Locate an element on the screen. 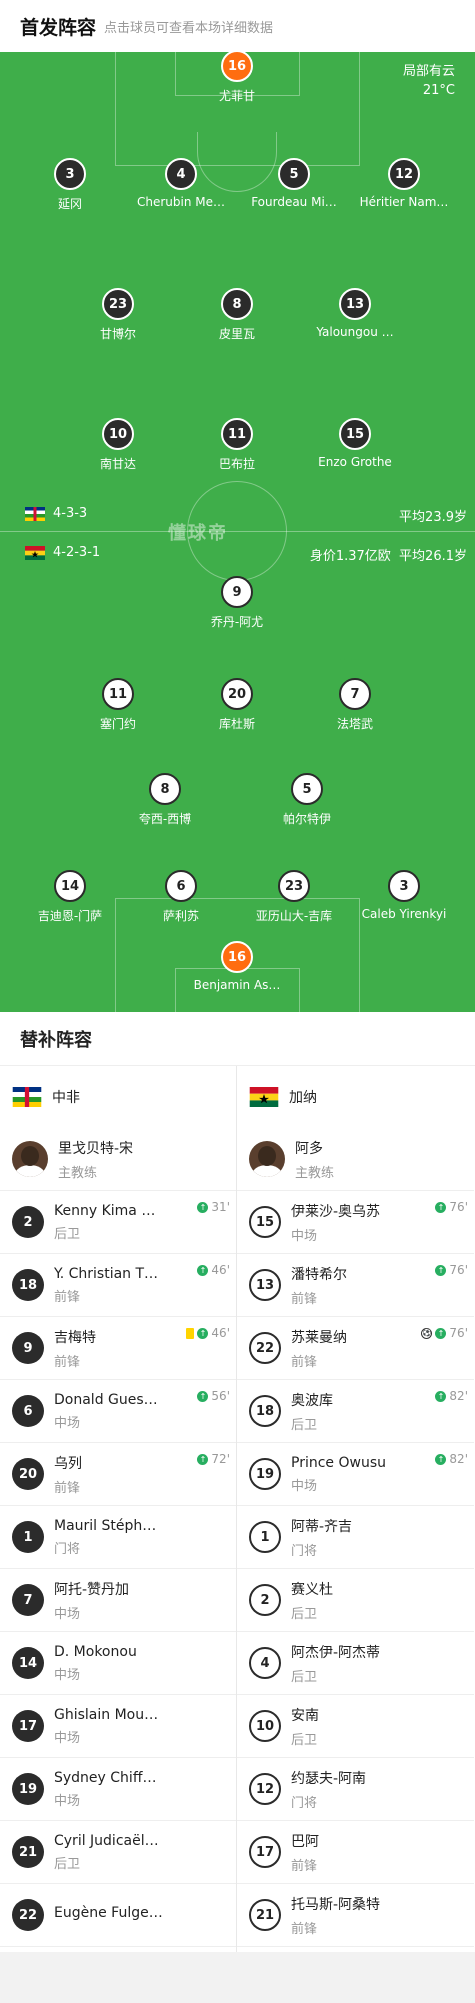  home-player: 3 延冈 is located at coordinates (70, 185).